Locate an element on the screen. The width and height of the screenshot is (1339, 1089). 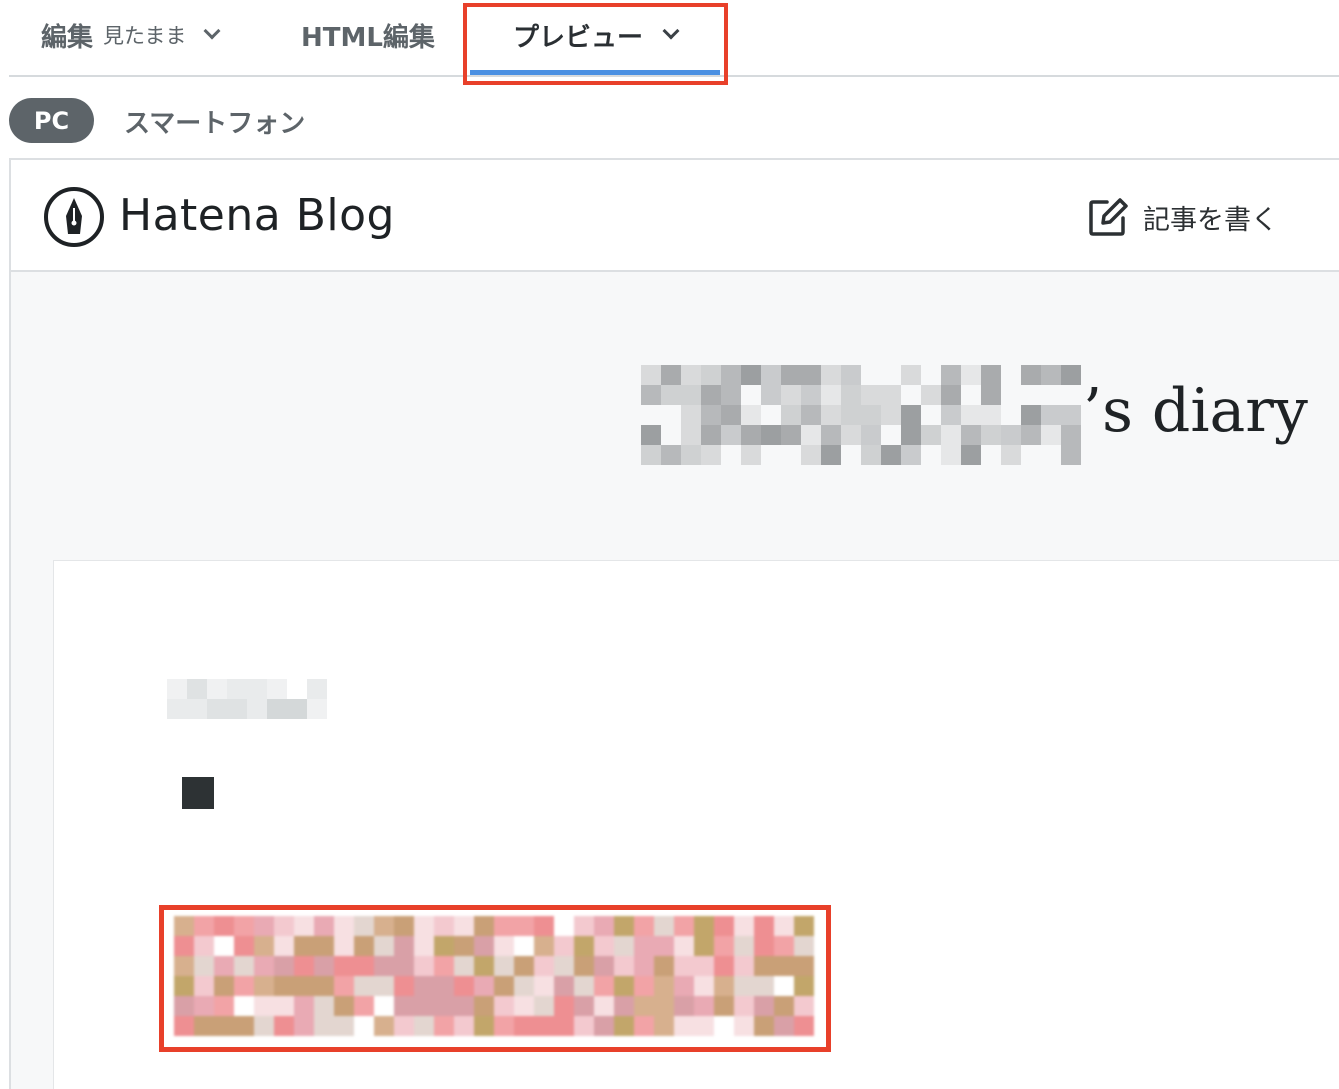
device-pc-button: PC is located at coordinates (51, 120).